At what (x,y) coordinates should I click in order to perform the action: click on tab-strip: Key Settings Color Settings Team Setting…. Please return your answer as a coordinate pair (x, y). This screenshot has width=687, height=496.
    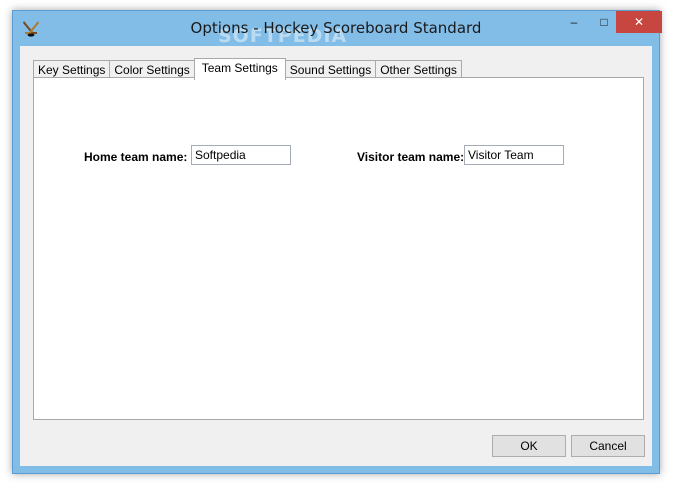
    Looking at the image, I should click on (247, 69).